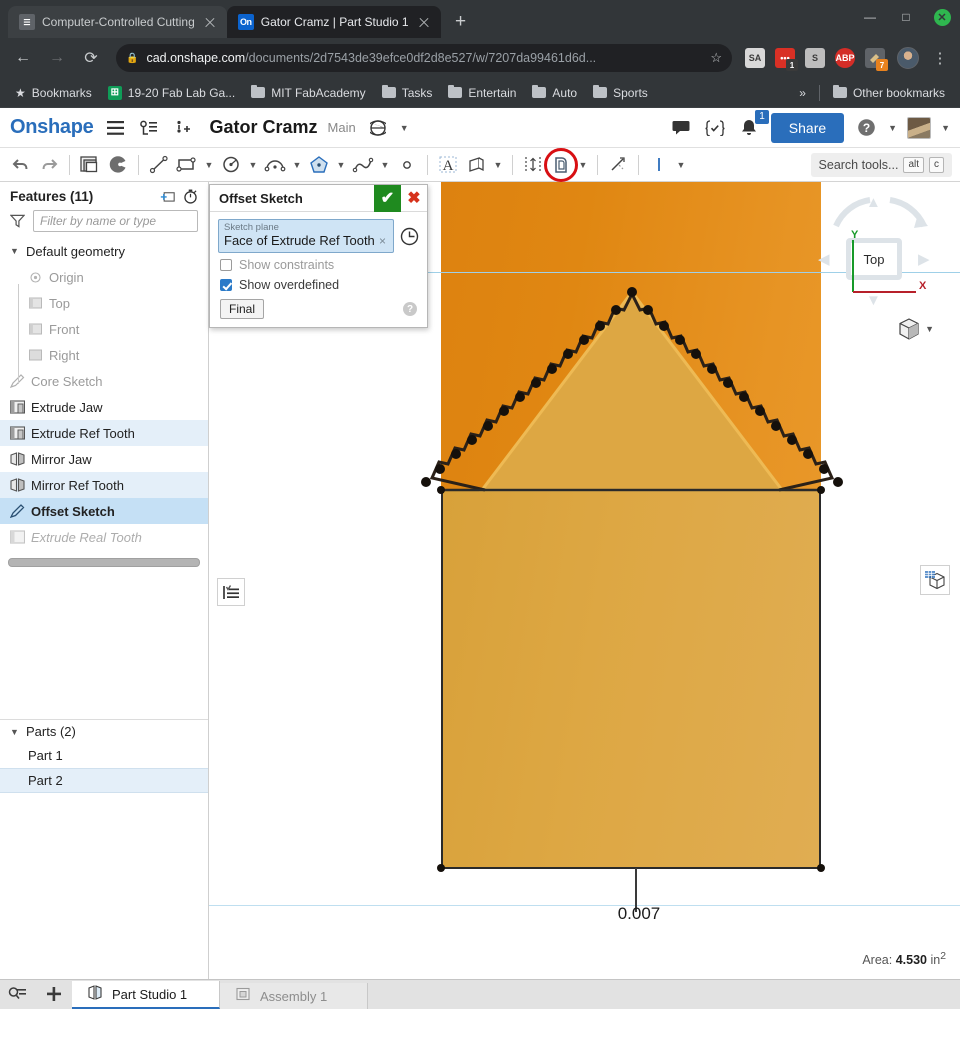 The image size is (960, 1040). I want to click on spline-tool-icon, so click(363, 165).